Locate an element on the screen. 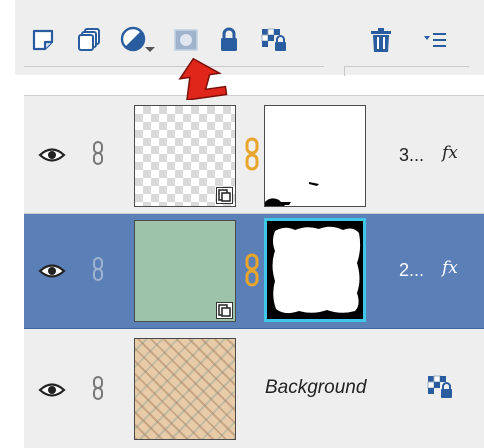 This screenshot has width=484, height=448. trash-icon is located at coordinates (381, 40).